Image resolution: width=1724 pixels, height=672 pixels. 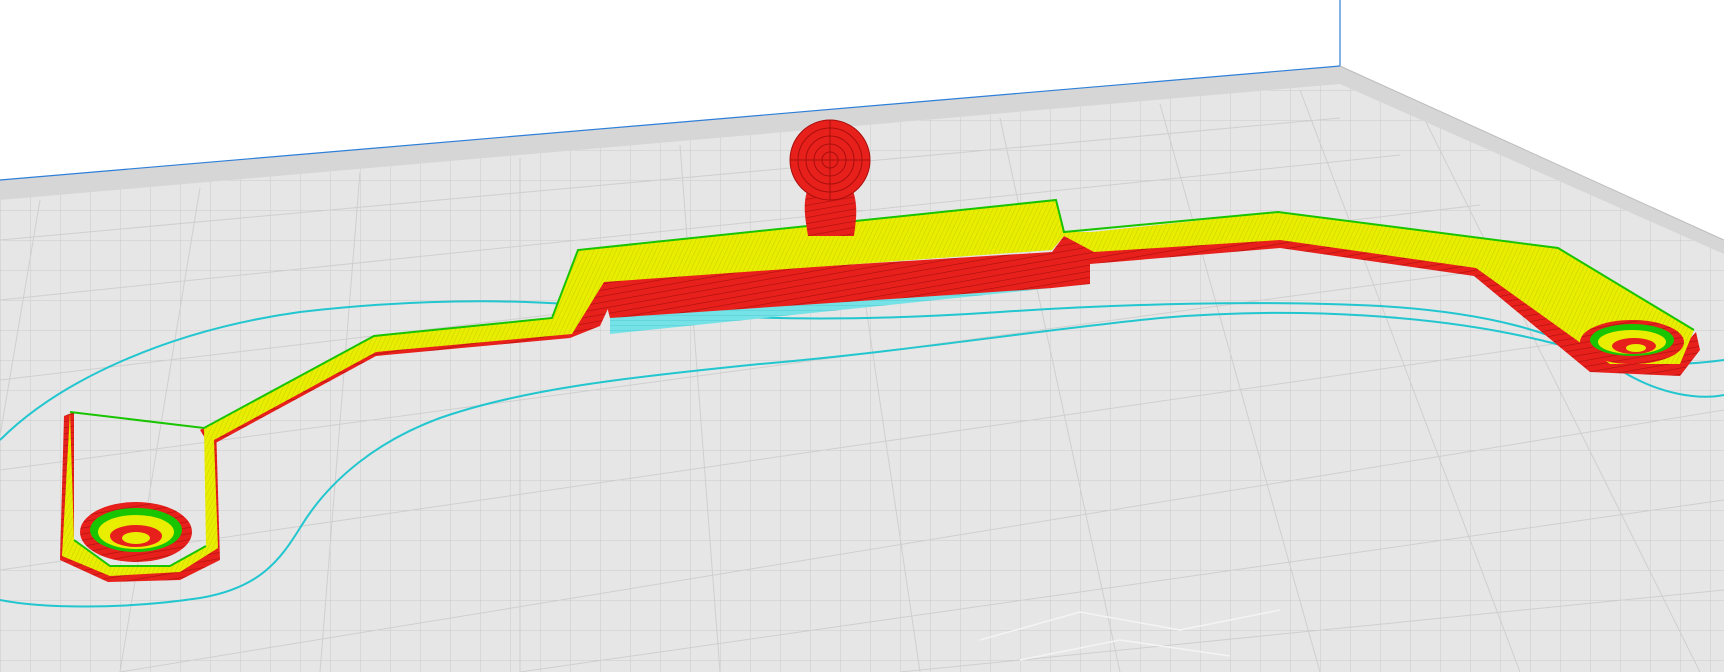 What do you see at coordinates (1632, 342) in the screenshot?
I see `right-mount-hole` at bounding box center [1632, 342].